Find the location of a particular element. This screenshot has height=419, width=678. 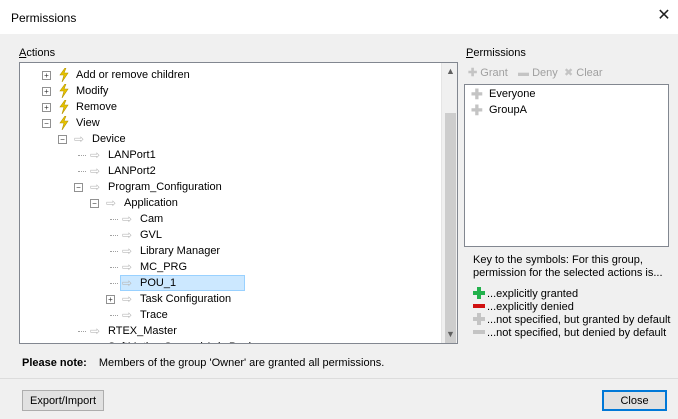

tree-node-label: Trace is located at coordinates (154, 315).